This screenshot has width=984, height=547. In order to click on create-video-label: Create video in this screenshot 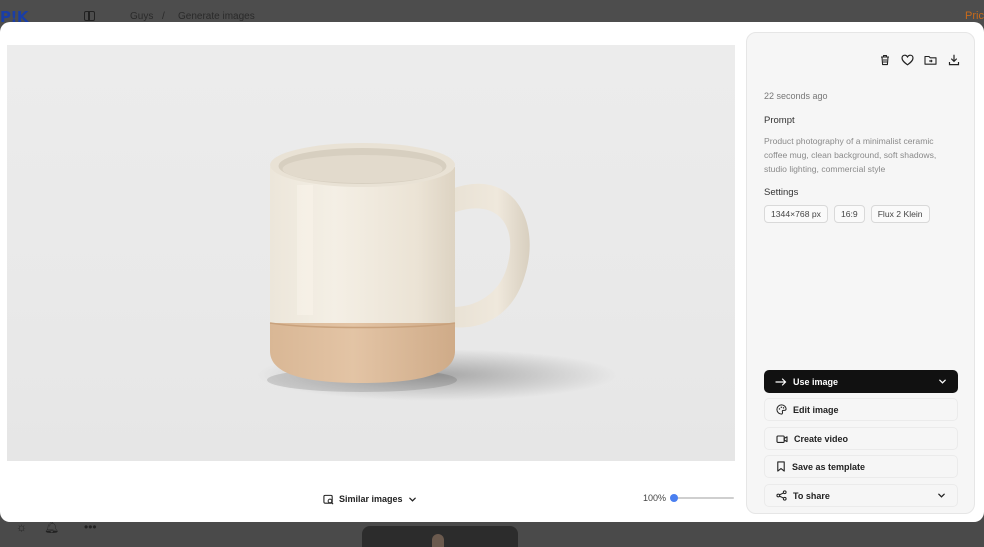, I will do `click(821, 438)`.